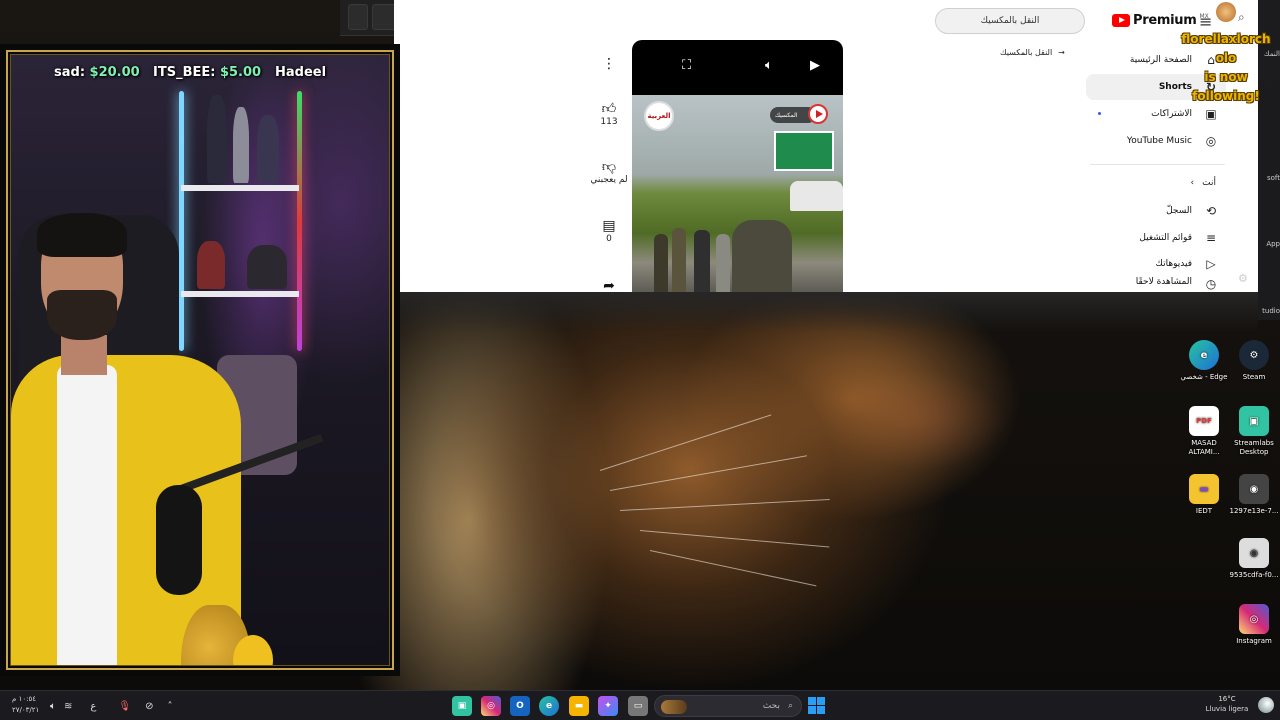  What do you see at coordinates (1165, 20) in the screenshot?
I see `youtube-logo-text: Premium` at bounding box center [1165, 20].